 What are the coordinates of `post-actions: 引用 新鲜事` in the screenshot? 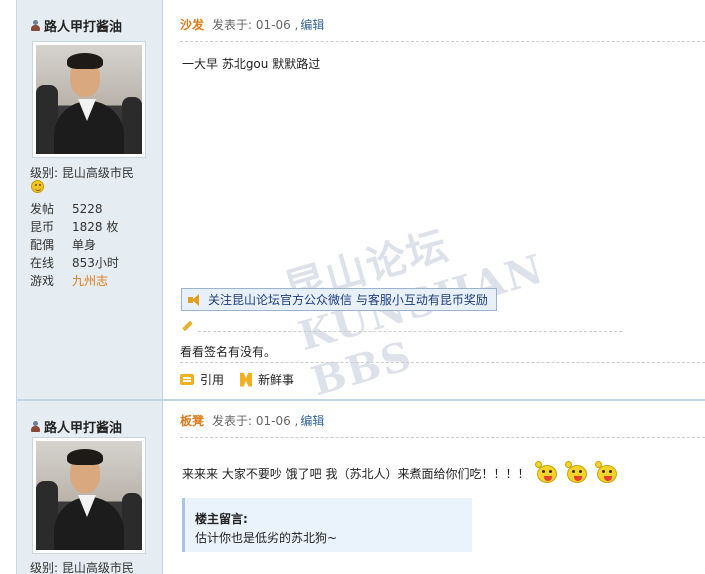 It's located at (245, 379).